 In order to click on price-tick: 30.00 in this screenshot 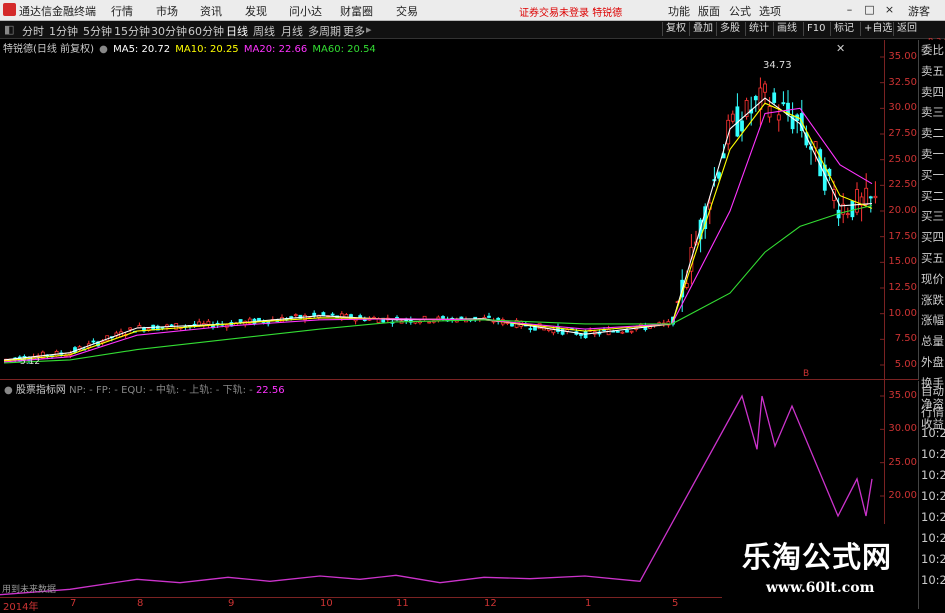, I will do `click(902, 108)`.